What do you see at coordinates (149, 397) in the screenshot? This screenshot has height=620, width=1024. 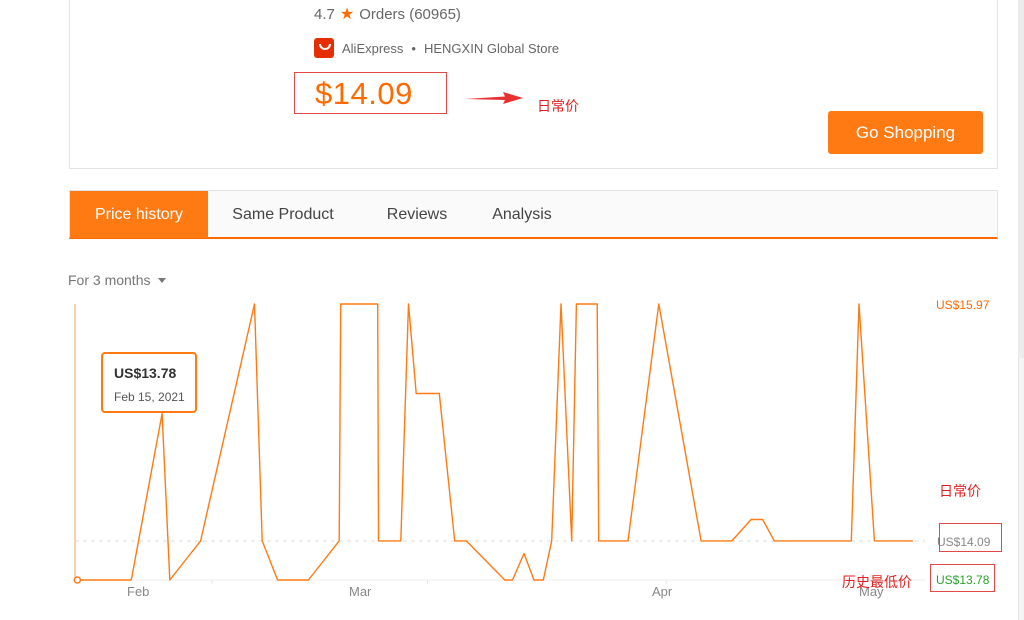 I see `tooltip-date: Feb 15, 2021` at bounding box center [149, 397].